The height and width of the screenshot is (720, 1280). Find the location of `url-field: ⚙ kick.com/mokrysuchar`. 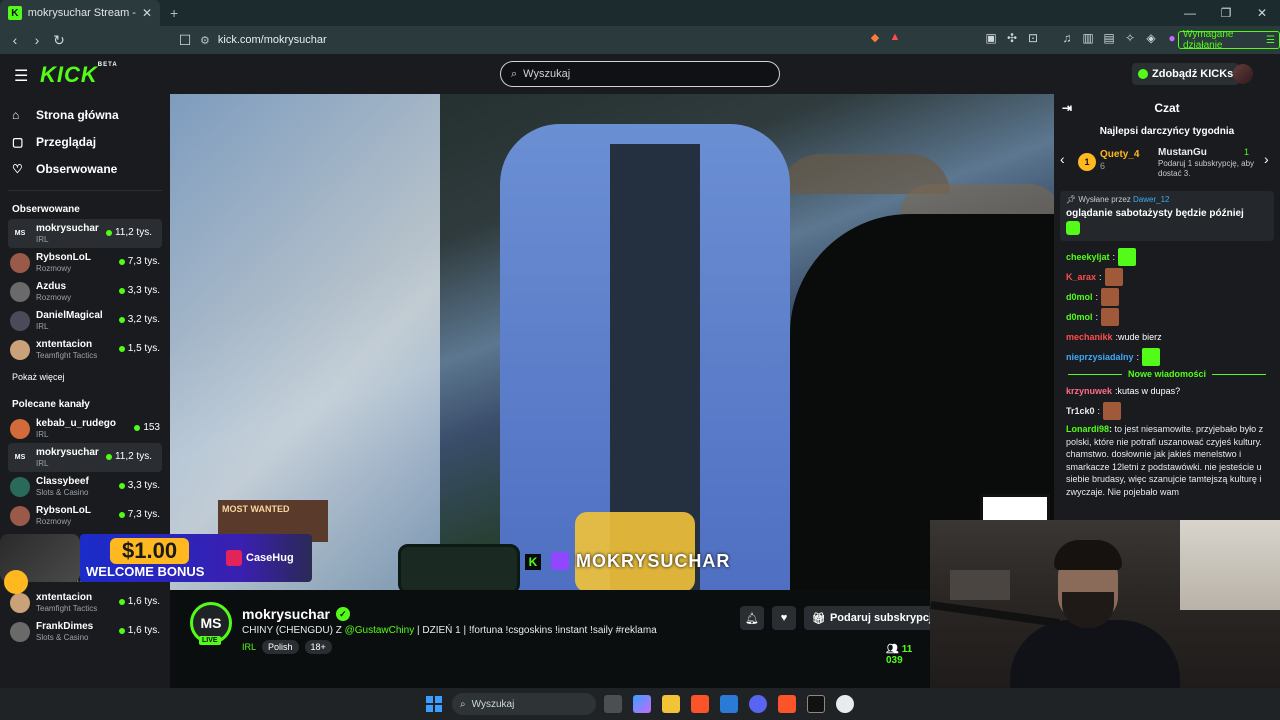

url-field: ⚙ kick.com/mokrysuchar is located at coordinates (530, 40).